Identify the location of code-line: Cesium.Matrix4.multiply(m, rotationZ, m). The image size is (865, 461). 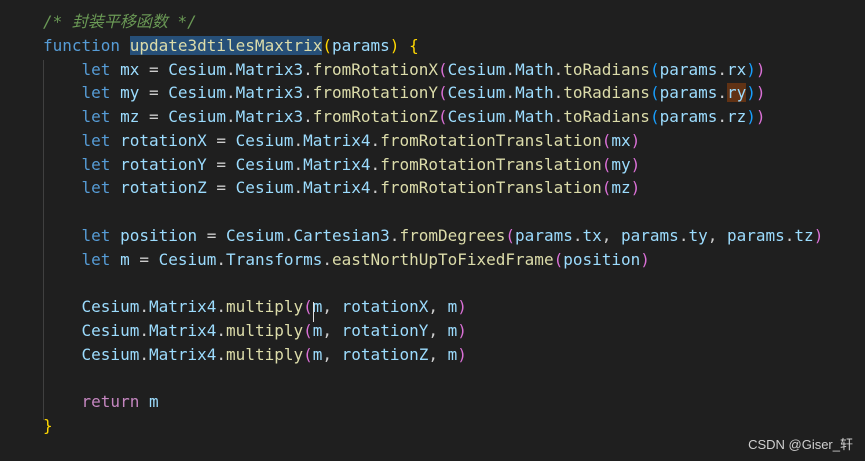
(432, 355).